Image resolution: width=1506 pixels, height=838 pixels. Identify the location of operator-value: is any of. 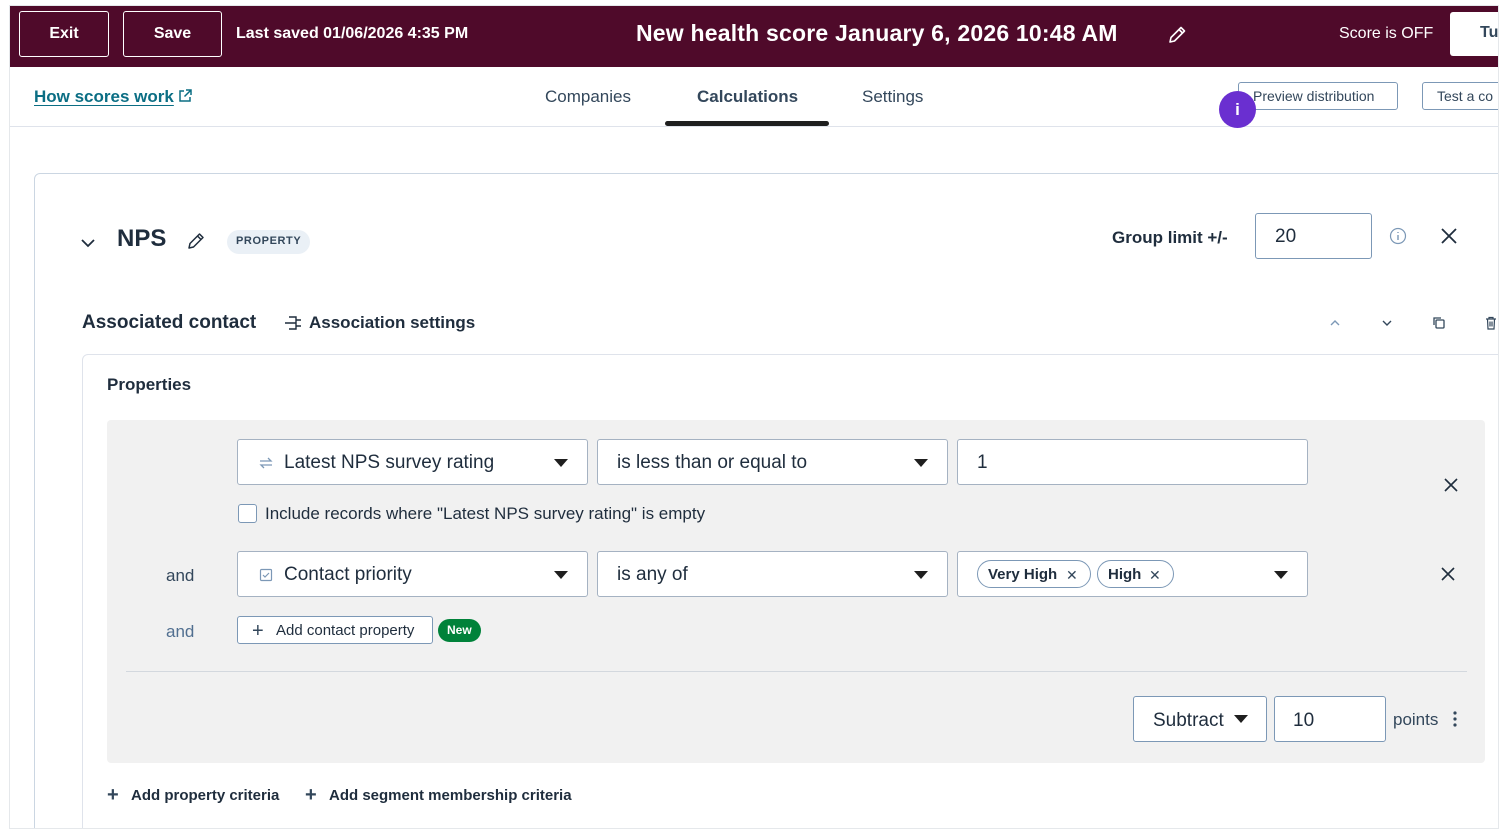
(652, 574).